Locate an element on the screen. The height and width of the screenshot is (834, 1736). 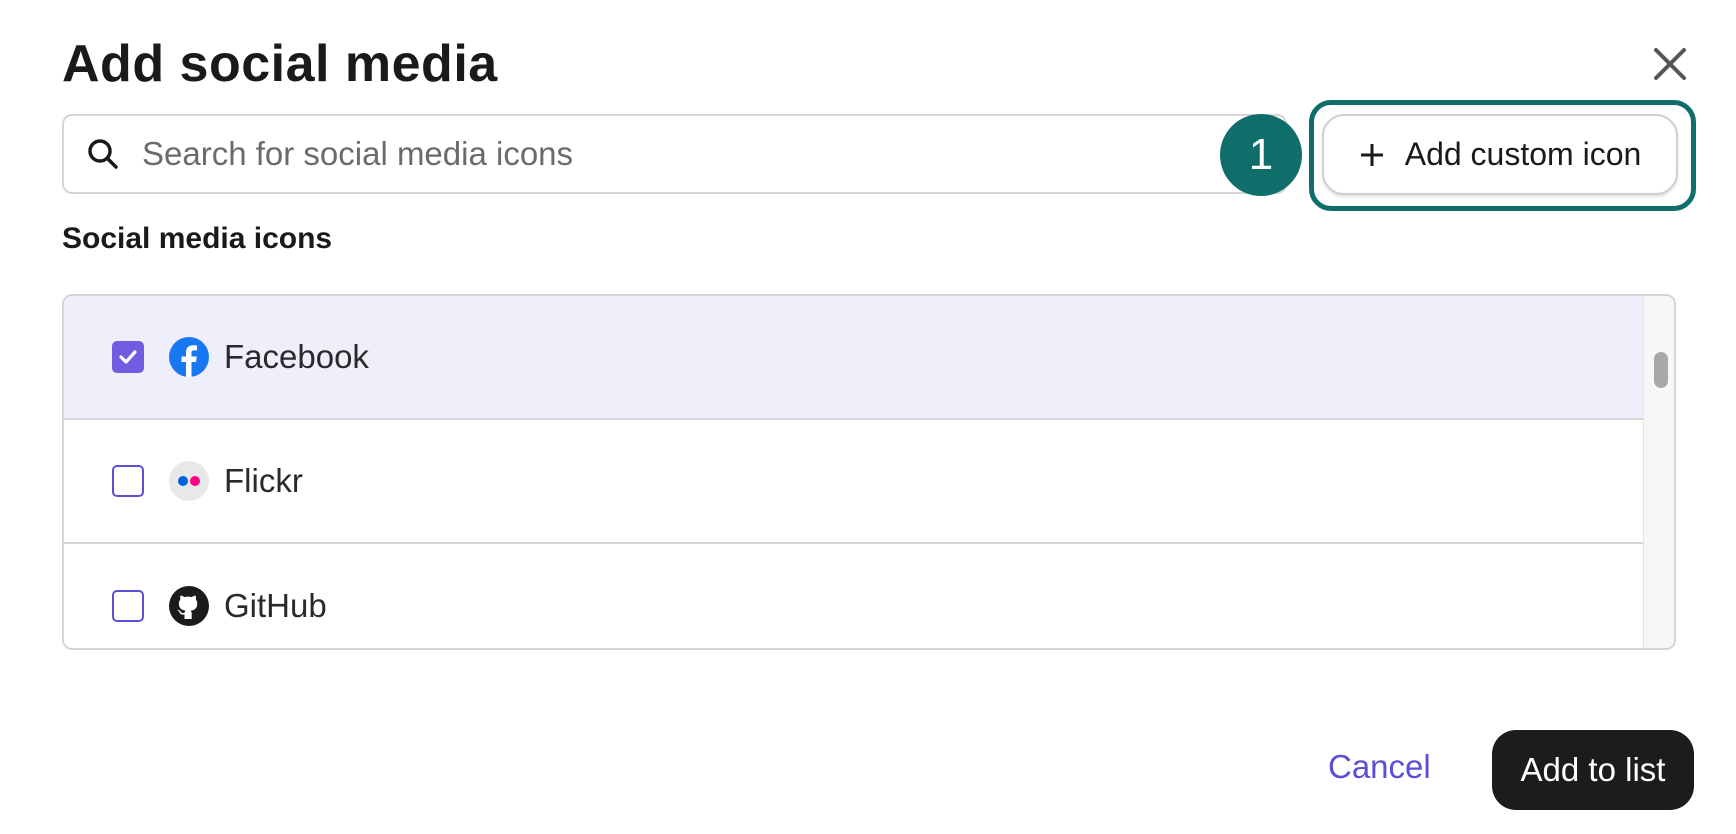
plus-icon is located at coordinates (1371, 154).